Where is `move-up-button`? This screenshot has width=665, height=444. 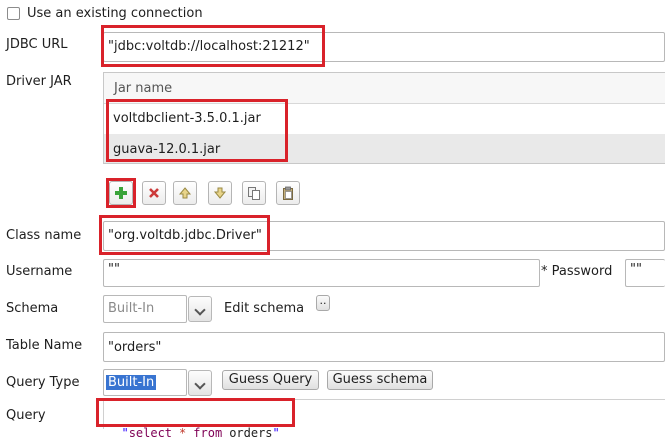
move-up-button is located at coordinates (185, 193).